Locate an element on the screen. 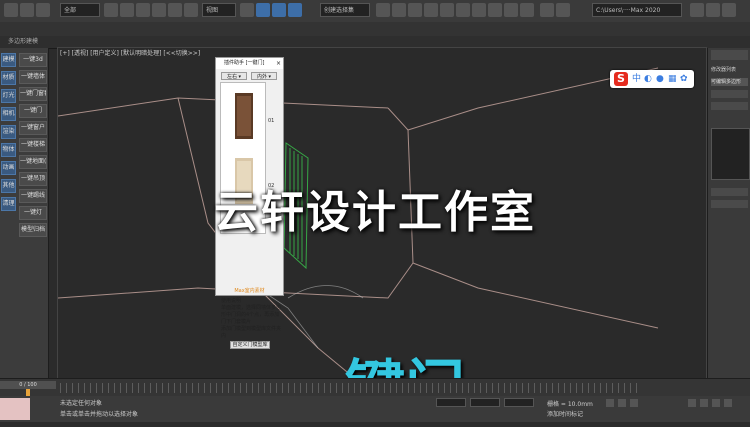 The image size is (750, 427). toggle-ribbon-icon is located at coordinates (431, 10).